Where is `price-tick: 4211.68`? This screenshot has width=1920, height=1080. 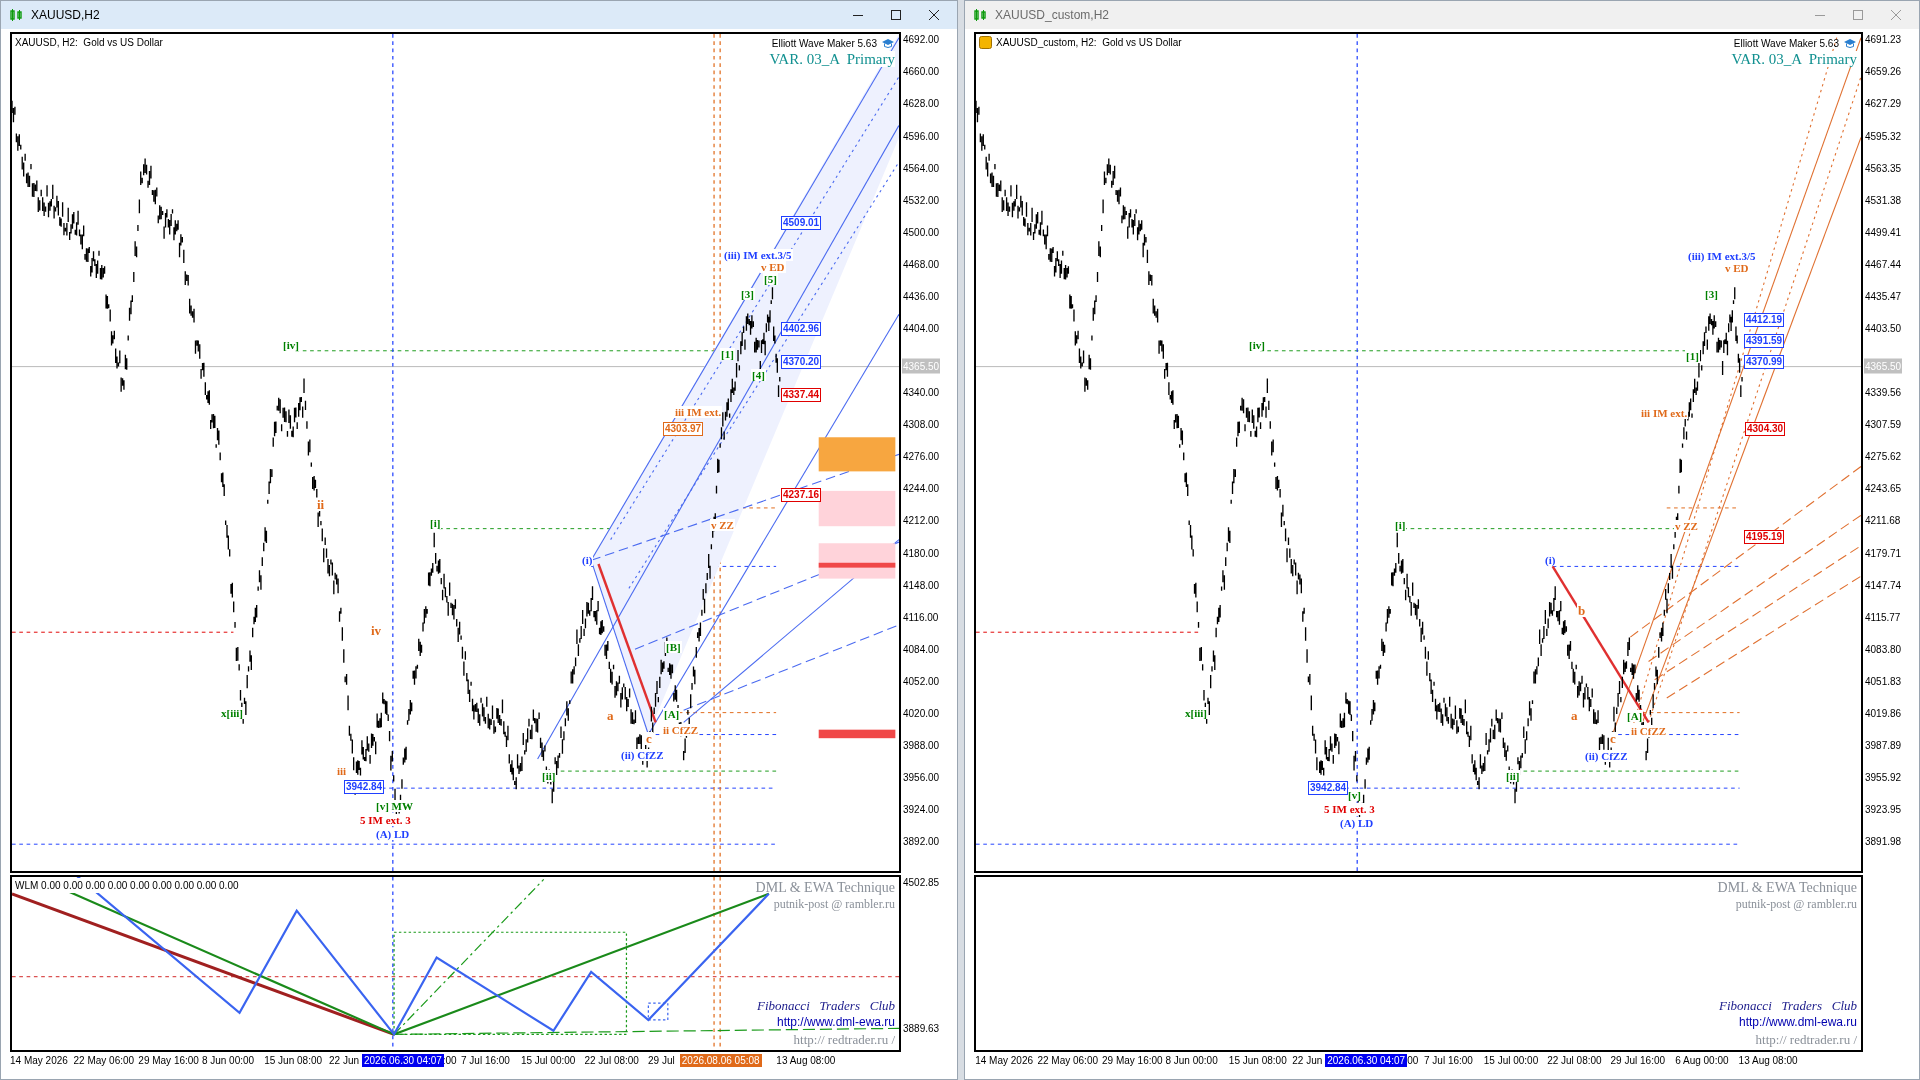 price-tick: 4211.68 is located at coordinates (1883, 520).